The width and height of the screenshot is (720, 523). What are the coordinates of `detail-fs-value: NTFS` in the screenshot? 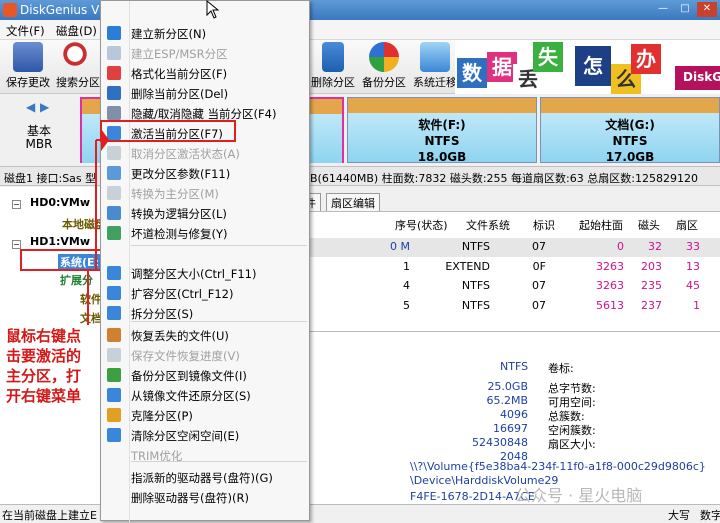 It's located at (514, 366).